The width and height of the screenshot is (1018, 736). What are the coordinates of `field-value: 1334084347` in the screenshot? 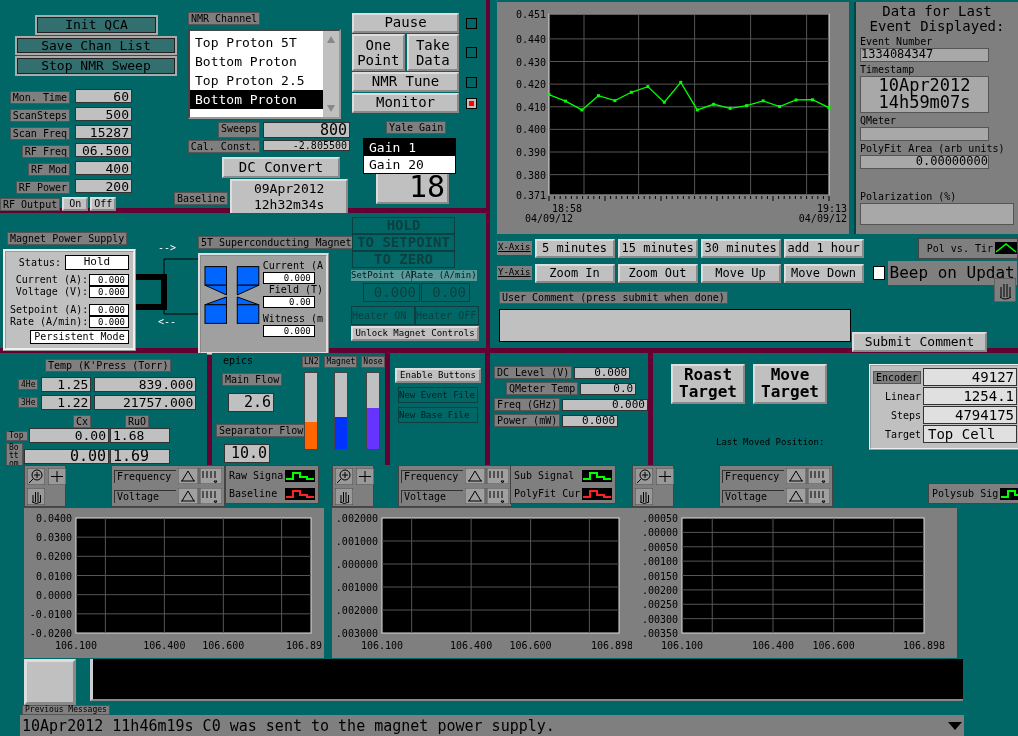 It's located at (924, 55).